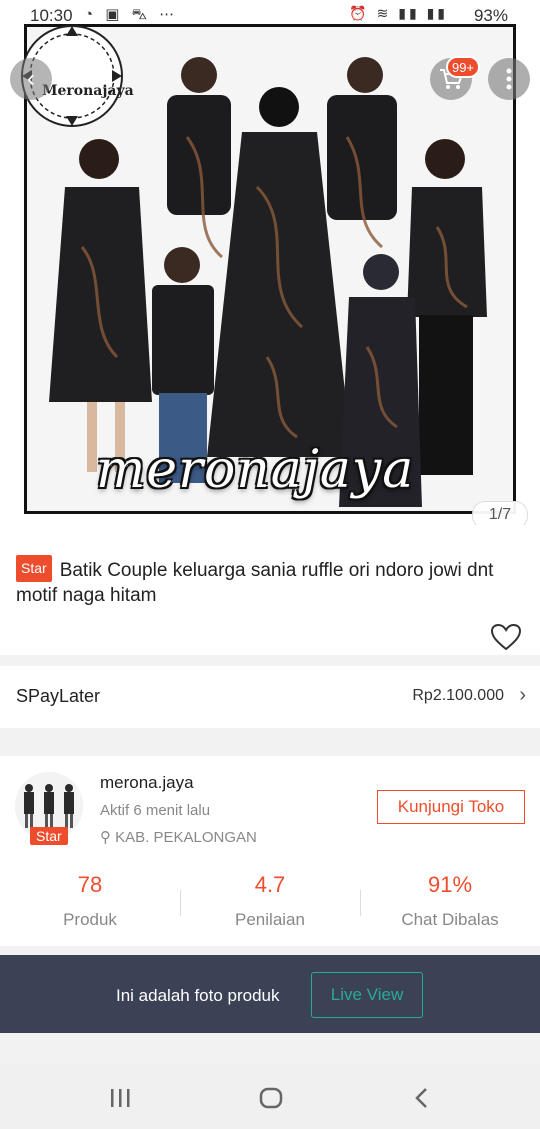 The width and height of the screenshot is (540, 1129). What do you see at coordinates (186, 837) in the screenshot?
I see `shop-location-text: KAB. PEKALONGAN` at bounding box center [186, 837].